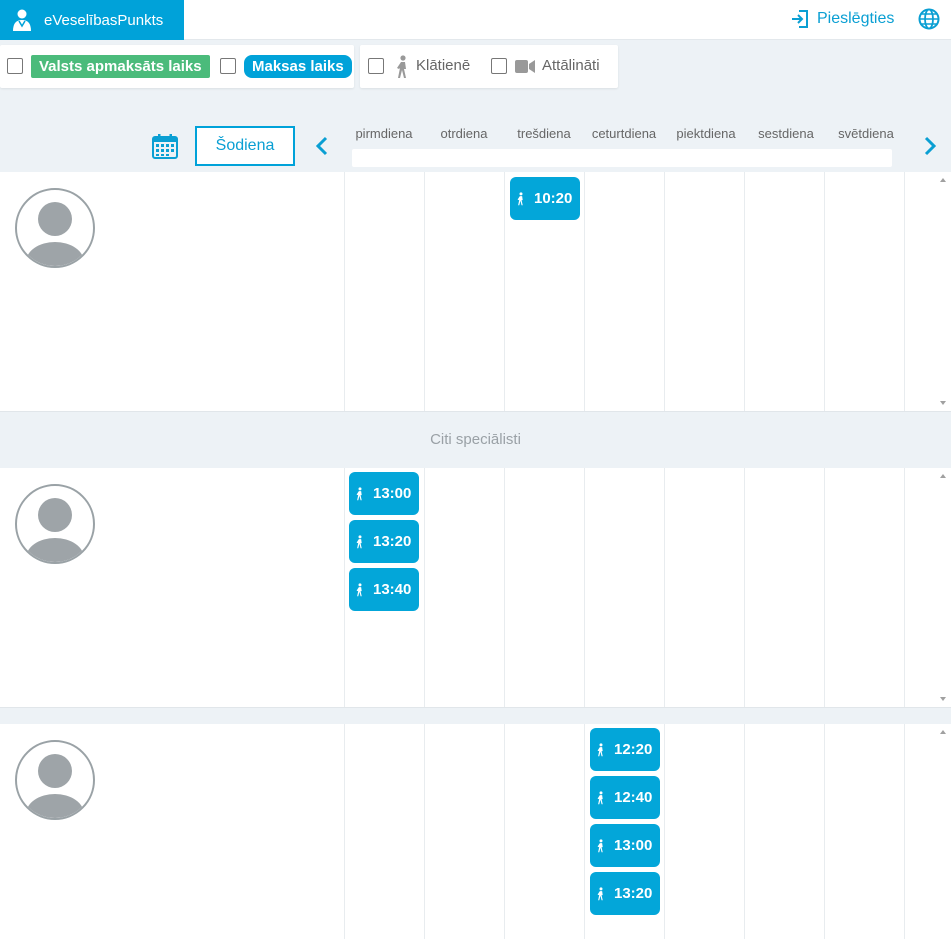  I want to click on slot-time: 12:20, so click(633, 749).